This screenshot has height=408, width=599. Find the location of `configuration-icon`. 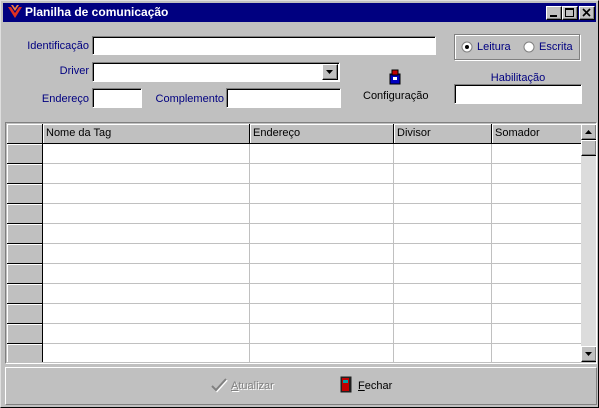

configuration-icon is located at coordinates (395, 77).